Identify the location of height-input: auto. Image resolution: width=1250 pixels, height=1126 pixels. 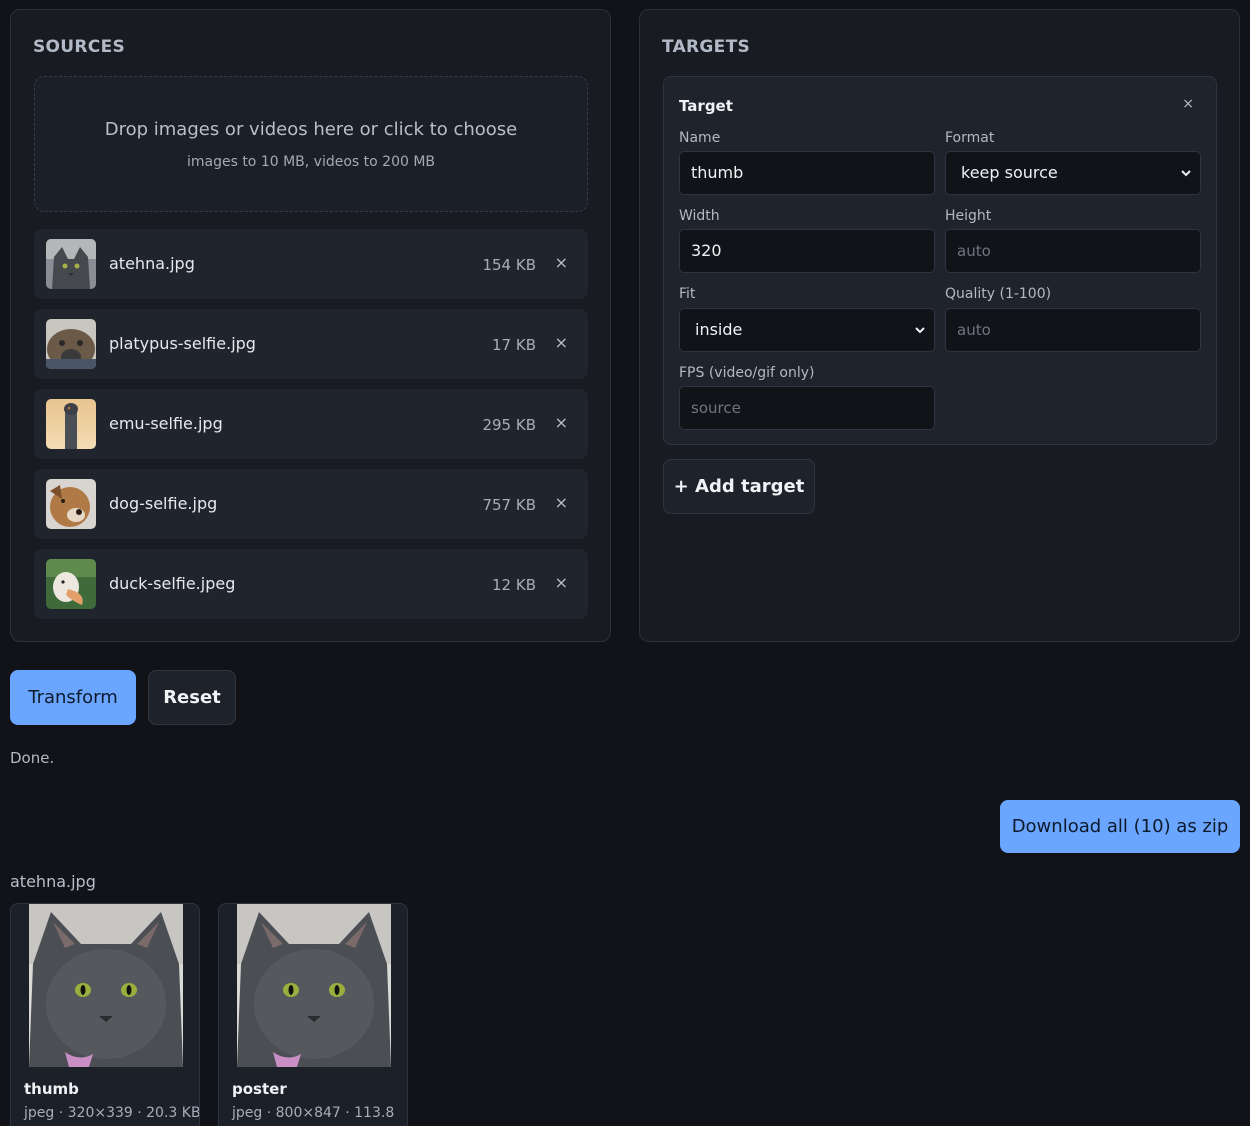
(1073, 251).